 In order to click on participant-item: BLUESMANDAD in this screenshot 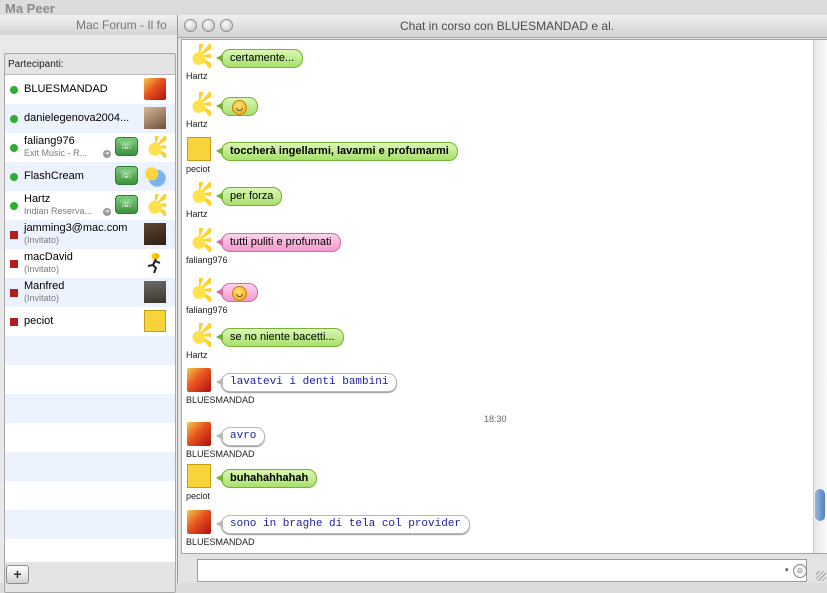, I will do `click(90, 89)`.